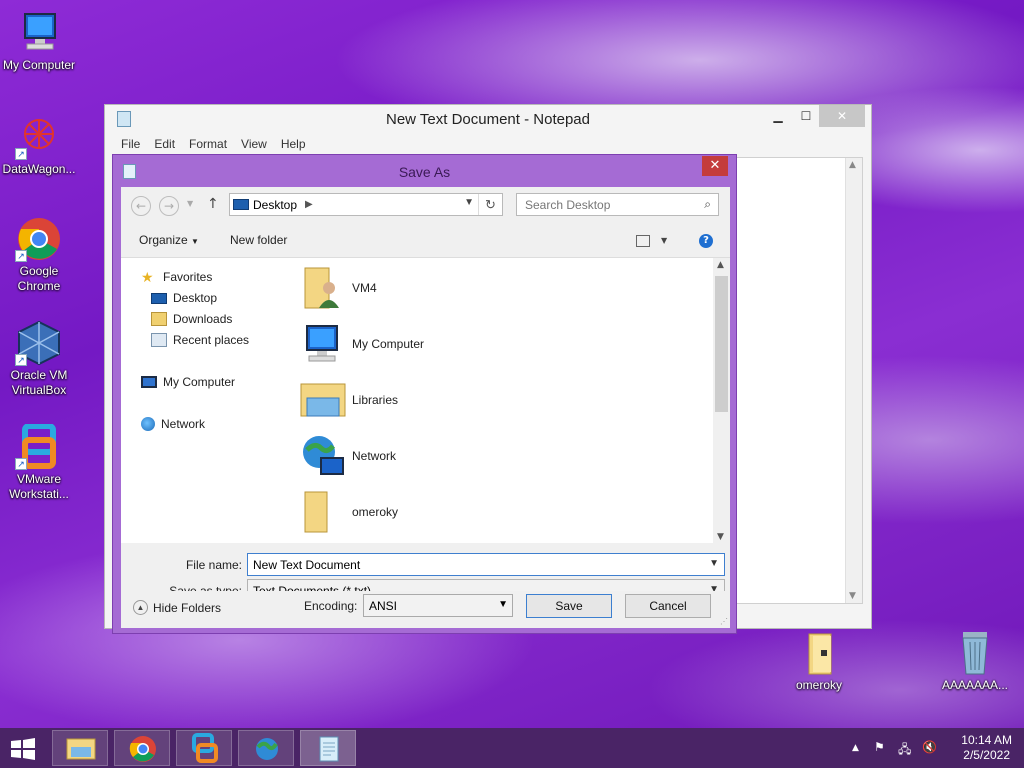  Describe the element at coordinates (724, 621) in the screenshot. I see `resize-grip-icon: ⋰` at that location.